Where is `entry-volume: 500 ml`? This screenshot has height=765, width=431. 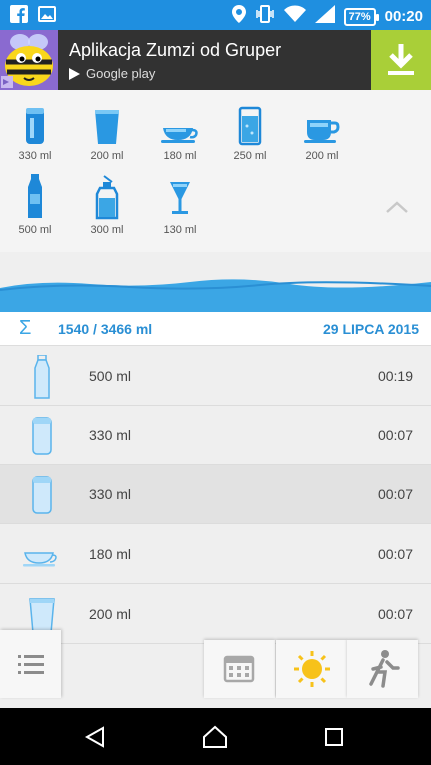
entry-volume: 500 ml is located at coordinates (110, 376).